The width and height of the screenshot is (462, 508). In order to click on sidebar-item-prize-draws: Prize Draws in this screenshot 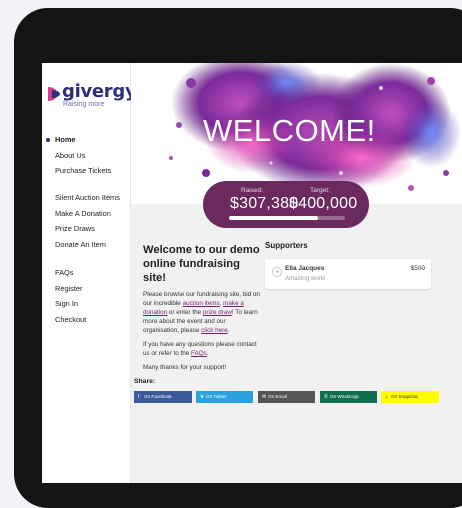, I will do `click(86, 229)`.